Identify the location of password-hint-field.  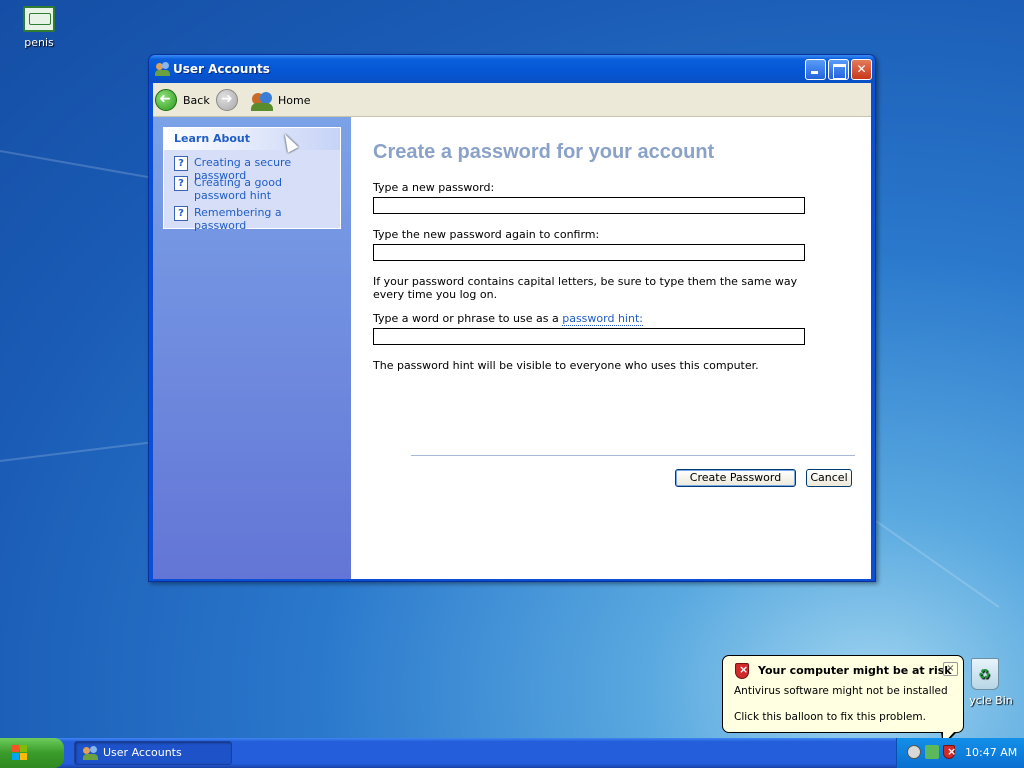
(589, 336).